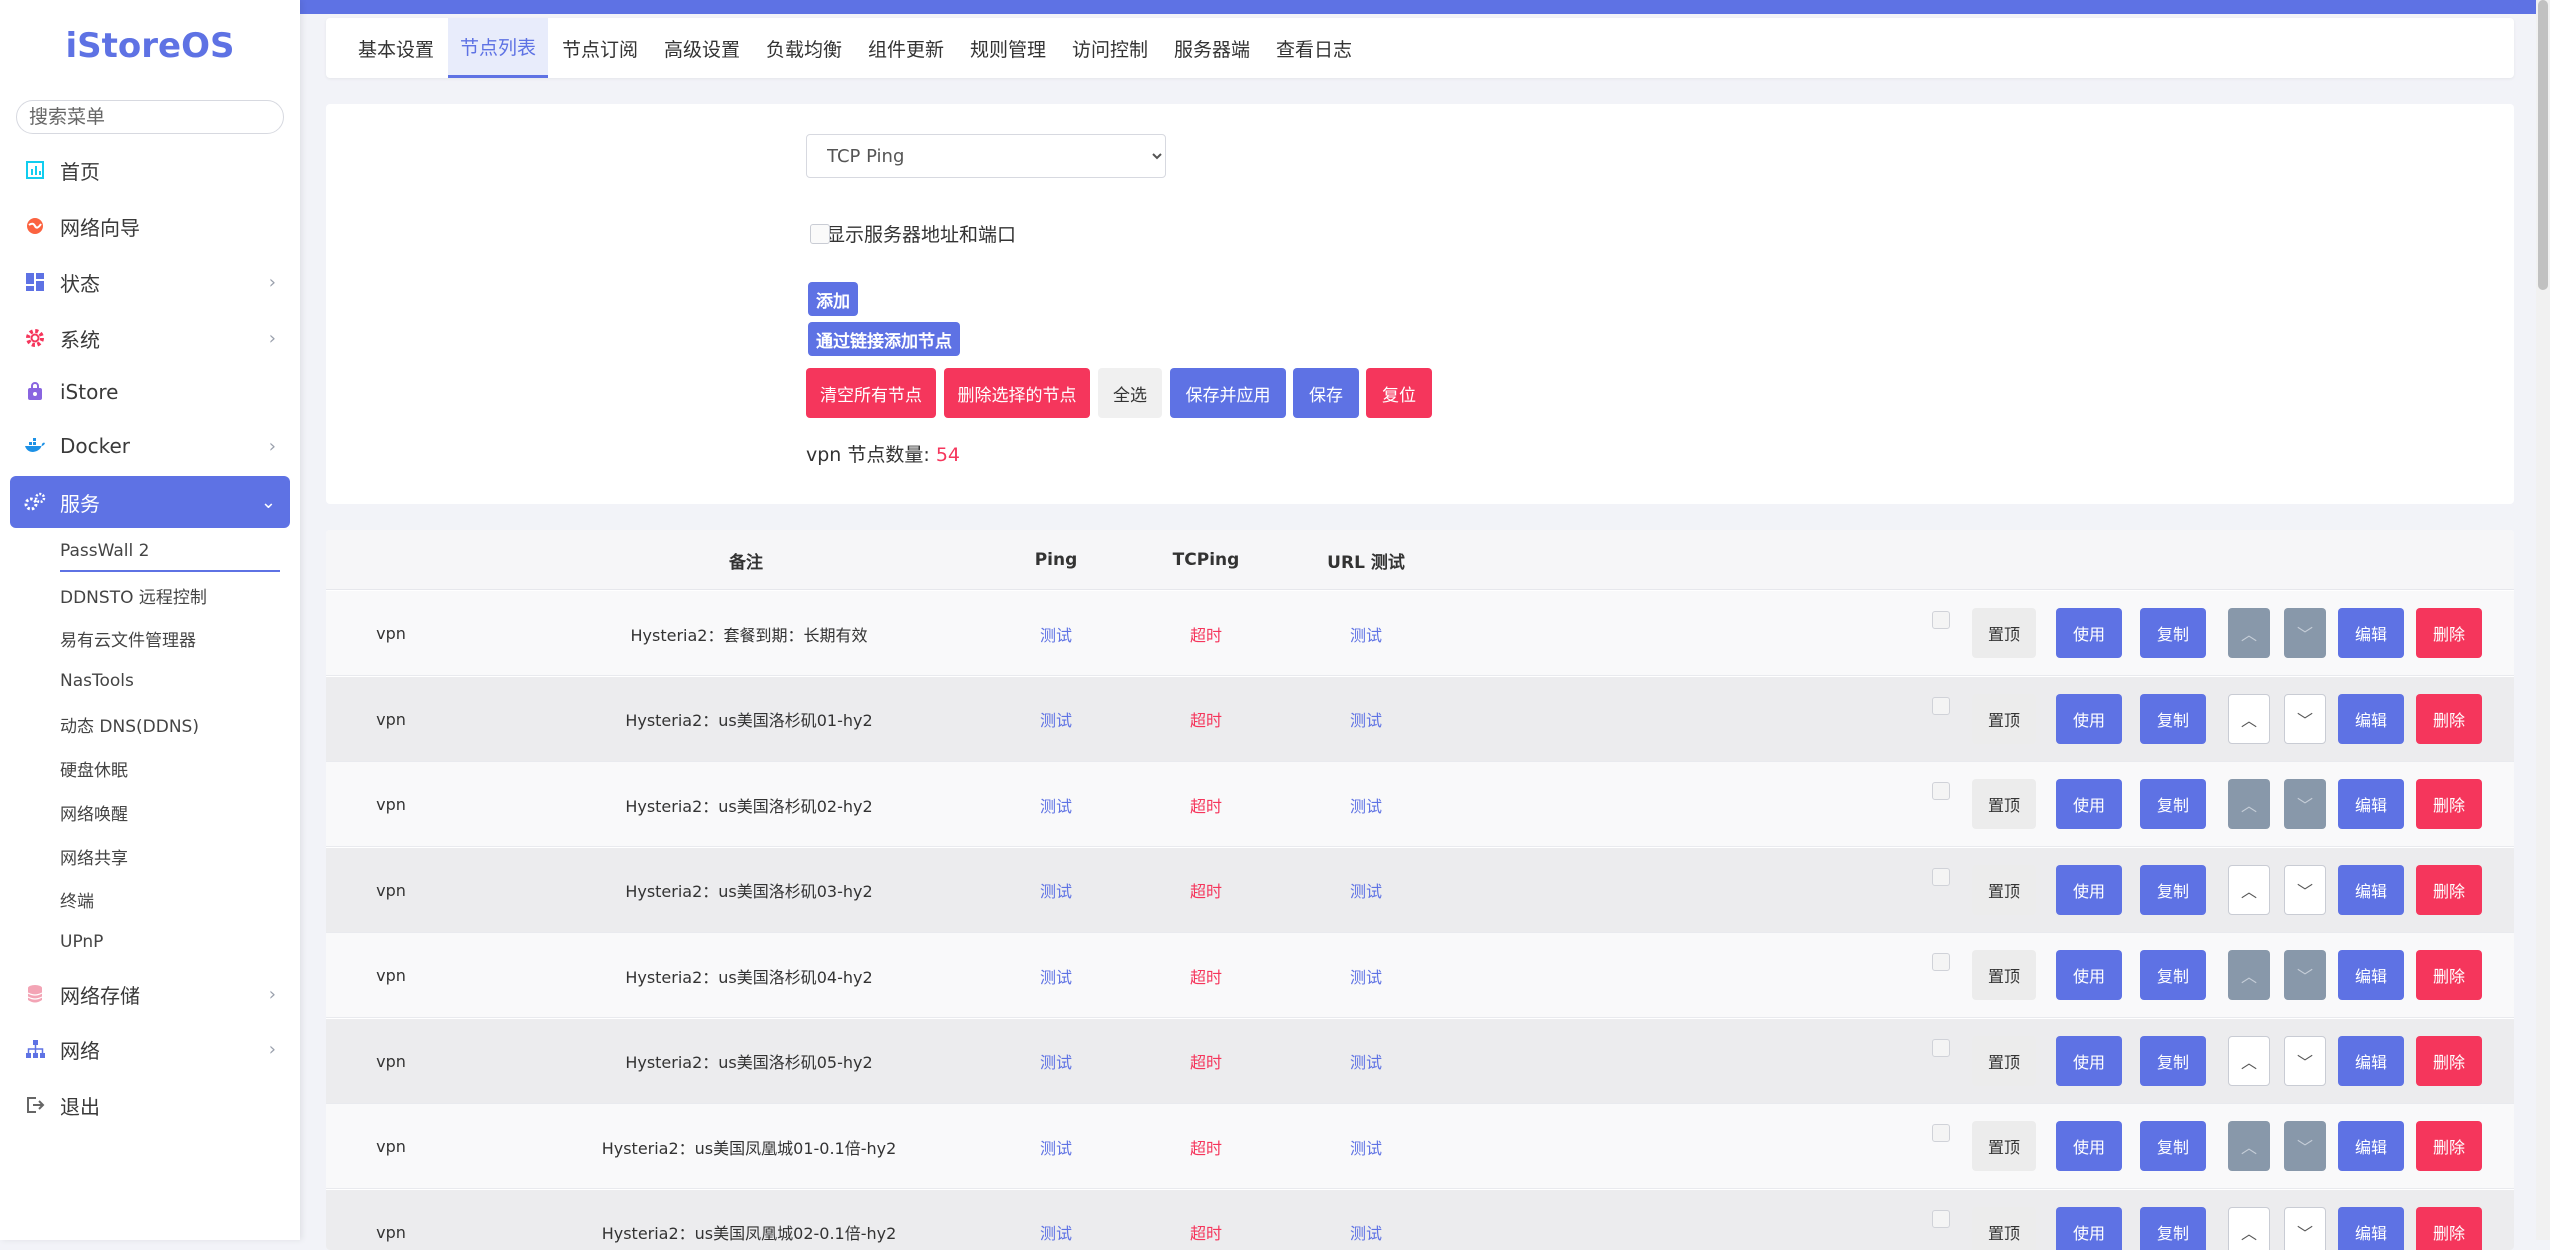 This screenshot has height=1250, width=2550. What do you see at coordinates (1110, 48) in the screenshot?
I see `tab-access-control: 访问控制` at bounding box center [1110, 48].